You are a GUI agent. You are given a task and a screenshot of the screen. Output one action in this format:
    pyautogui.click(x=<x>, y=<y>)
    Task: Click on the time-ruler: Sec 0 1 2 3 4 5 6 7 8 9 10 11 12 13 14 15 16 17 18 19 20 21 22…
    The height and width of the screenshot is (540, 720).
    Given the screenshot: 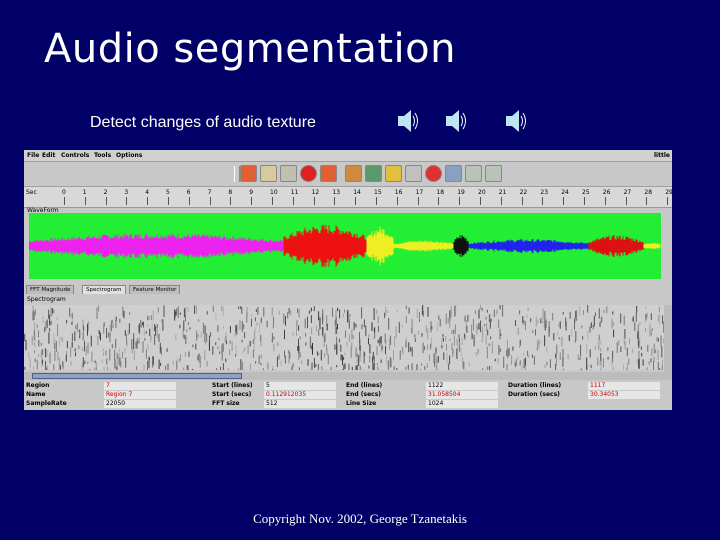 What is the action you would take?
    pyautogui.click(x=348, y=197)
    